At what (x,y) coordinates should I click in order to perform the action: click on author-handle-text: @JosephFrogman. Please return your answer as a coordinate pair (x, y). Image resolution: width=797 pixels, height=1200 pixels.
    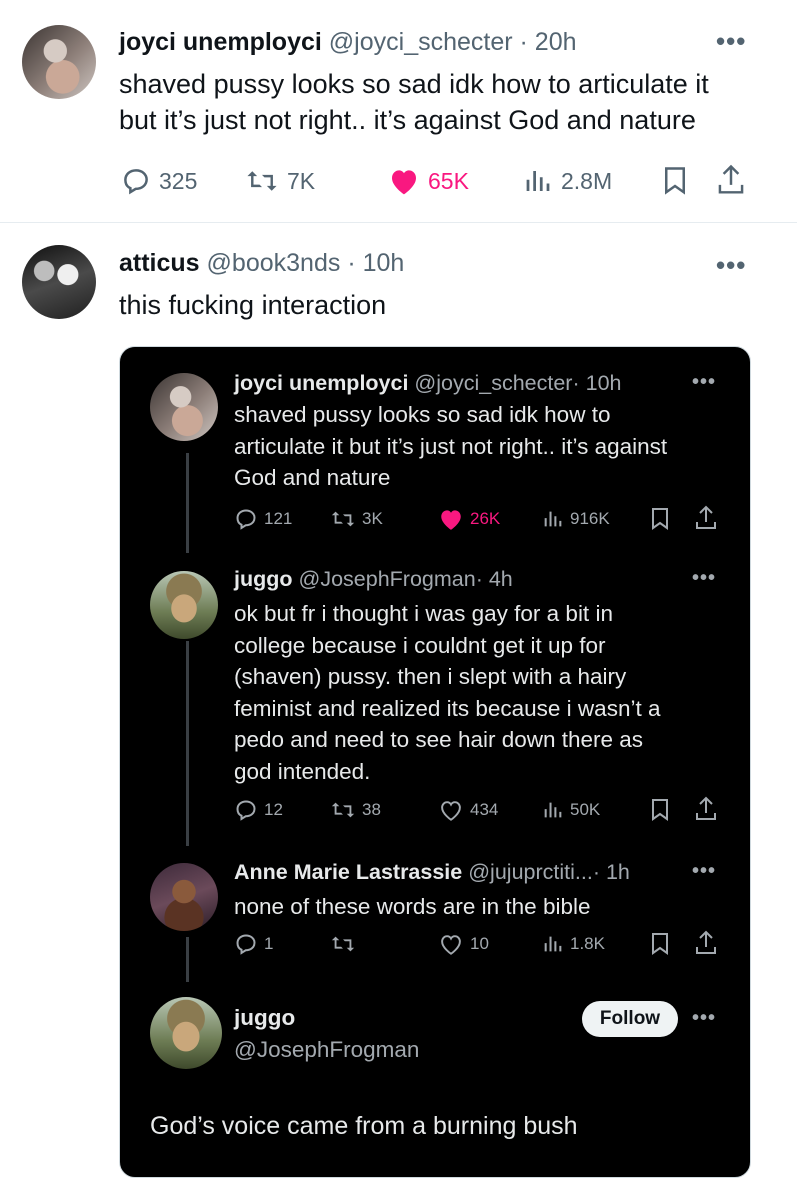
    Looking at the image, I should click on (327, 1049).